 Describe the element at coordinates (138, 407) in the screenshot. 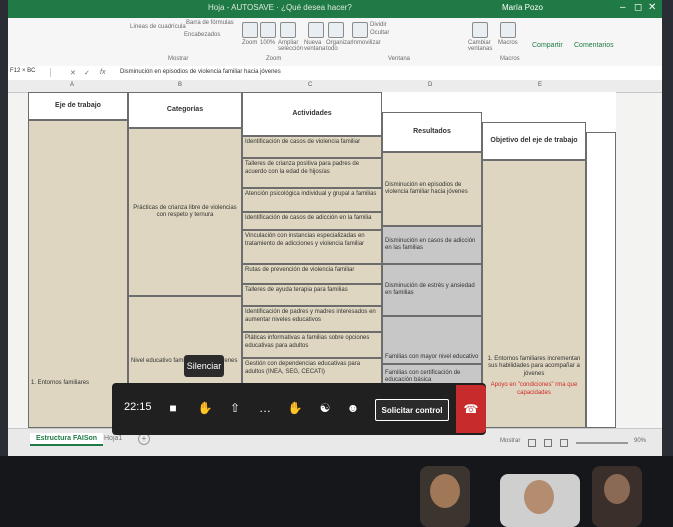

I see `call-timer: 22:15` at that location.